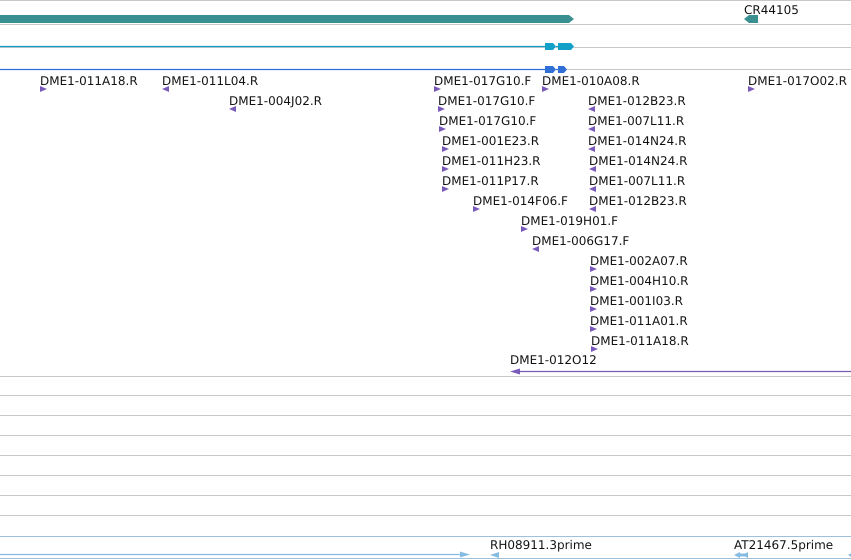 The image size is (851, 560). What do you see at coordinates (520, 201) in the screenshot?
I see `feature-label: DME1-014F06.F` at bounding box center [520, 201].